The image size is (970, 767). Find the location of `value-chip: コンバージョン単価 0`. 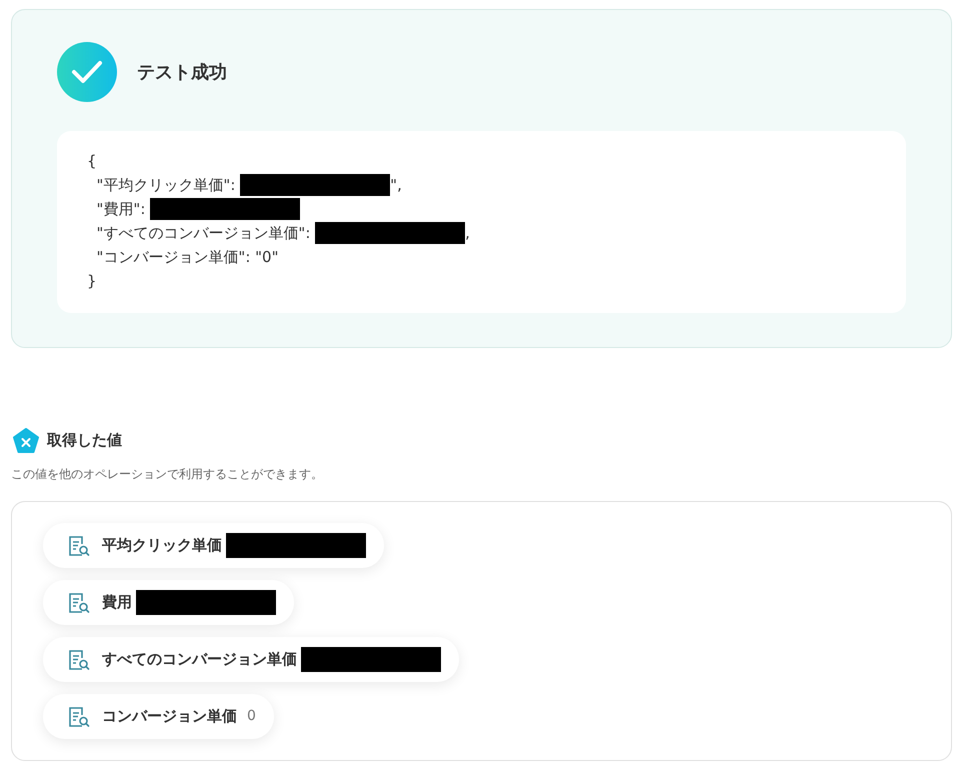

value-chip: コンバージョン単価 0 is located at coordinates (158, 716).